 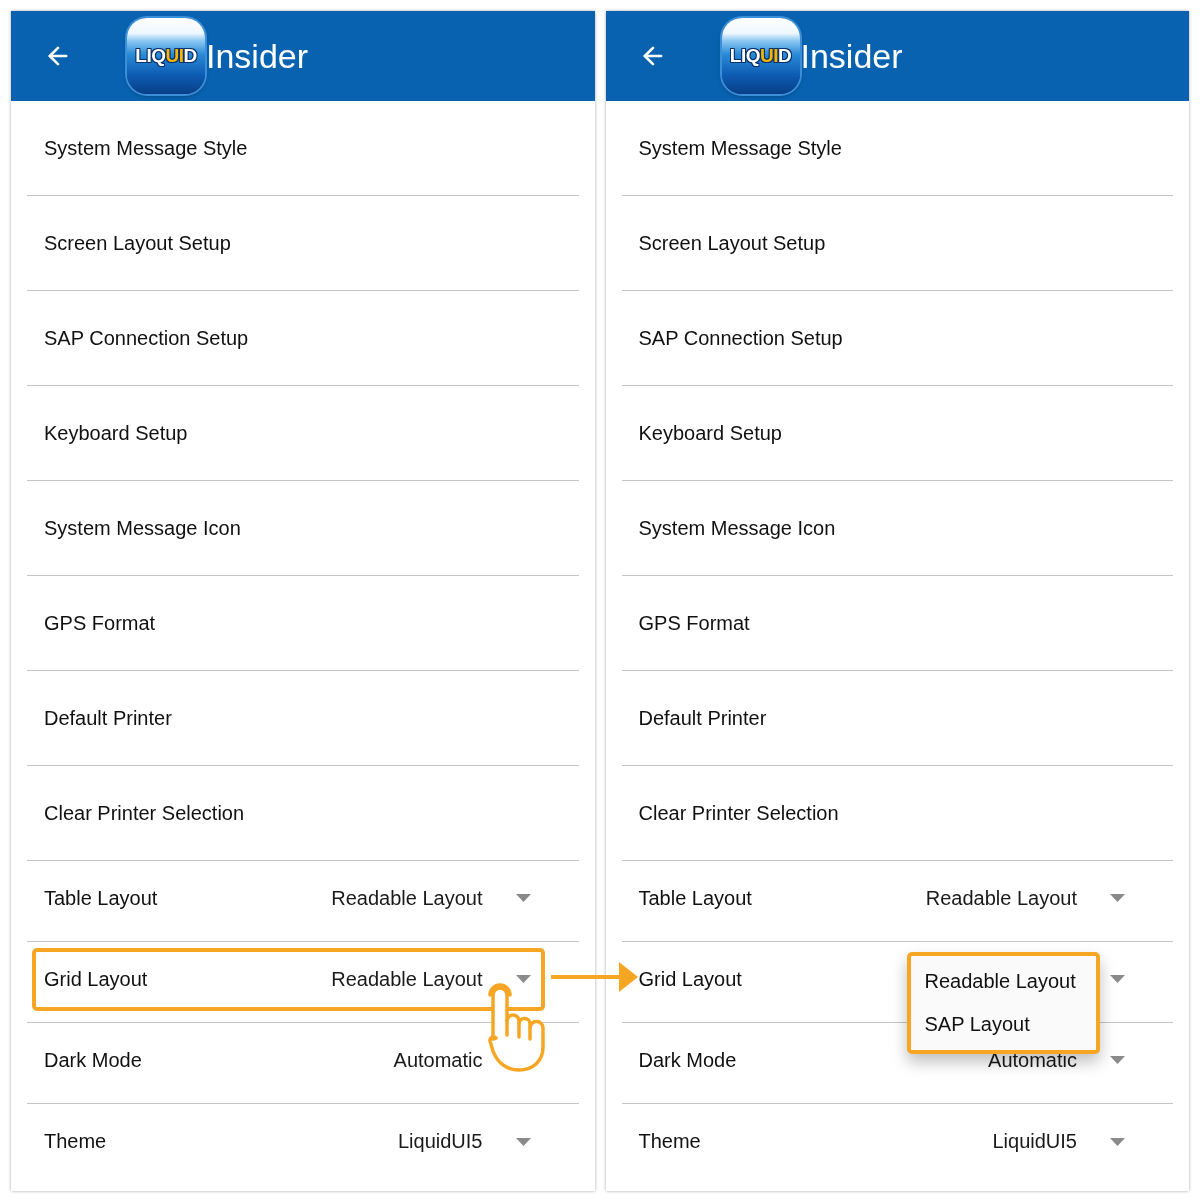 I want to click on dropdown-select: Automatic, so click(x=1056, y=1060).